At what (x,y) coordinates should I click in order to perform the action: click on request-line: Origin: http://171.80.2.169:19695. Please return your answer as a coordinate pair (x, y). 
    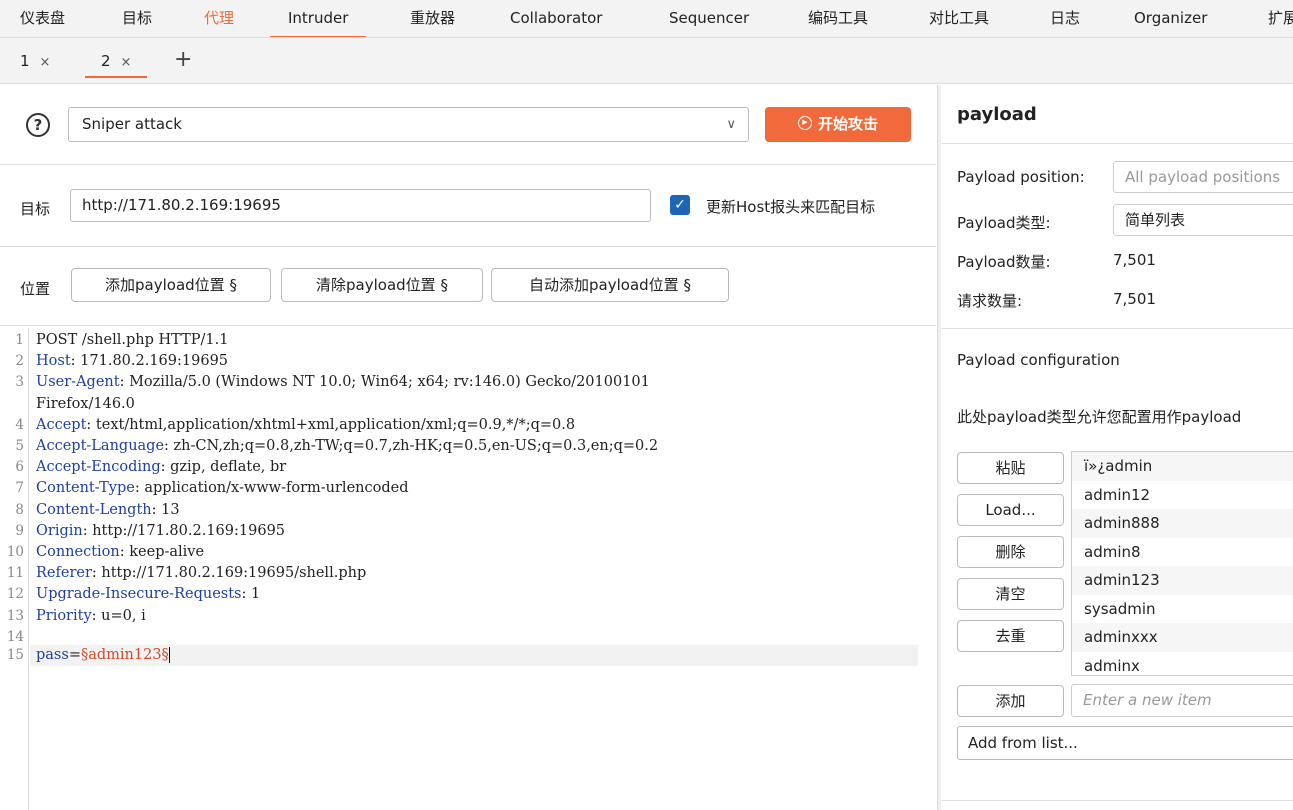
    Looking at the image, I should click on (160, 531).